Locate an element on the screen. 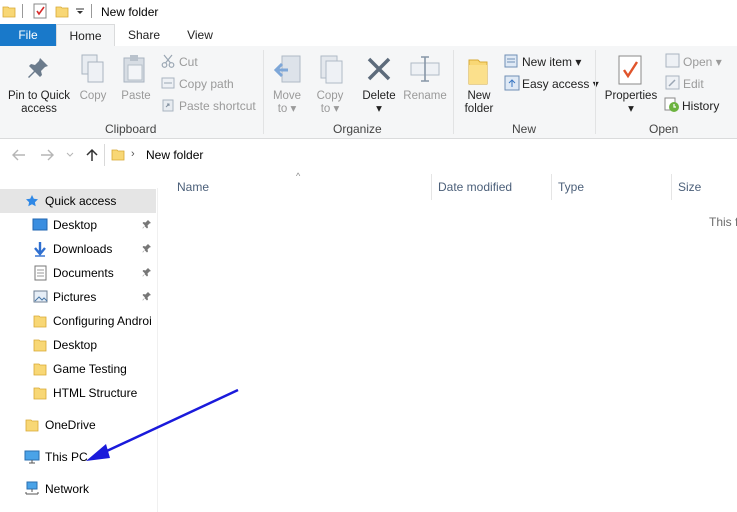 This screenshot has width=737, height=512. copy-to-button: Copy to ▾ is located at coordinates (330, 103).